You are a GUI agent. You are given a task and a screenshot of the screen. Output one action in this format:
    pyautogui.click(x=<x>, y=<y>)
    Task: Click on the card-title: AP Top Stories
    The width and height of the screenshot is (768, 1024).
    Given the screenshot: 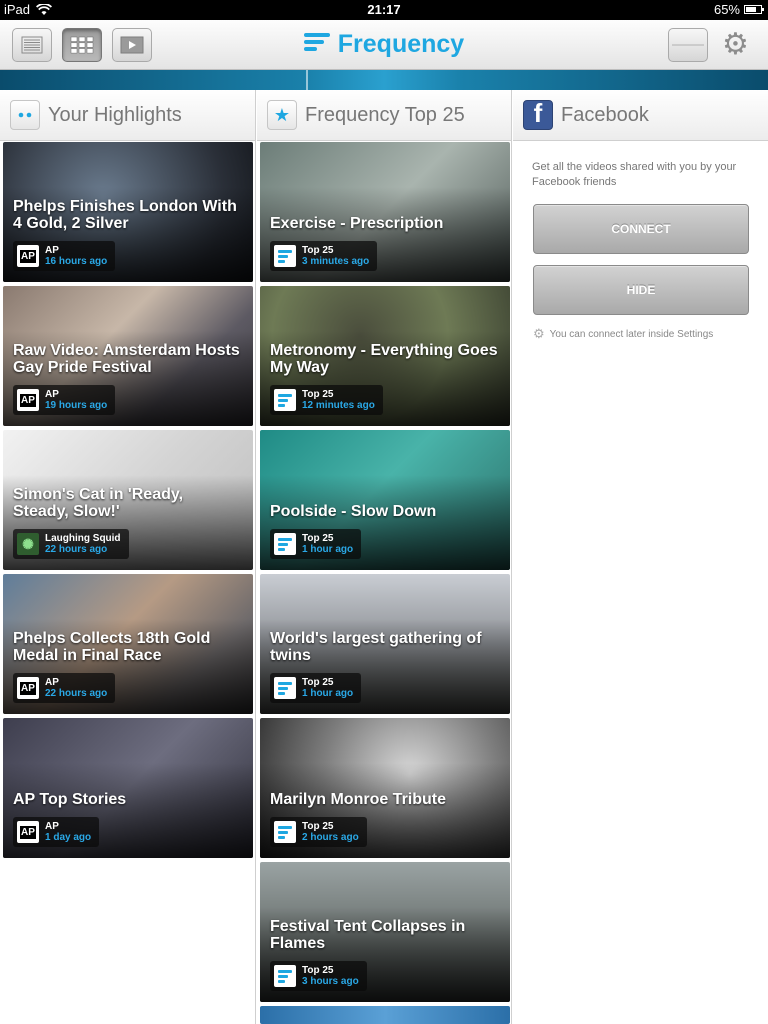 What is the action you would take?
    pyautogui.click(x=70, y=799)
    